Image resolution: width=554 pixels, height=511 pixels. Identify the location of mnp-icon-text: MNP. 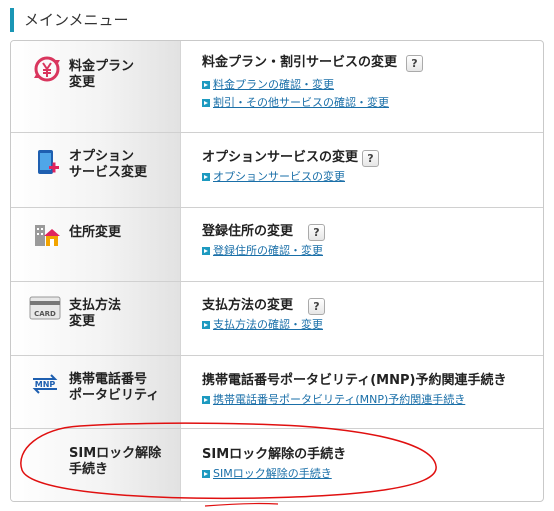
(45, 384).